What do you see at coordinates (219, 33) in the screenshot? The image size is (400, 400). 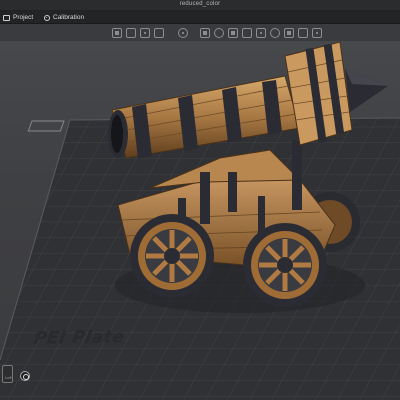 I see `rotate-icon` at bounding box center [219, 33].